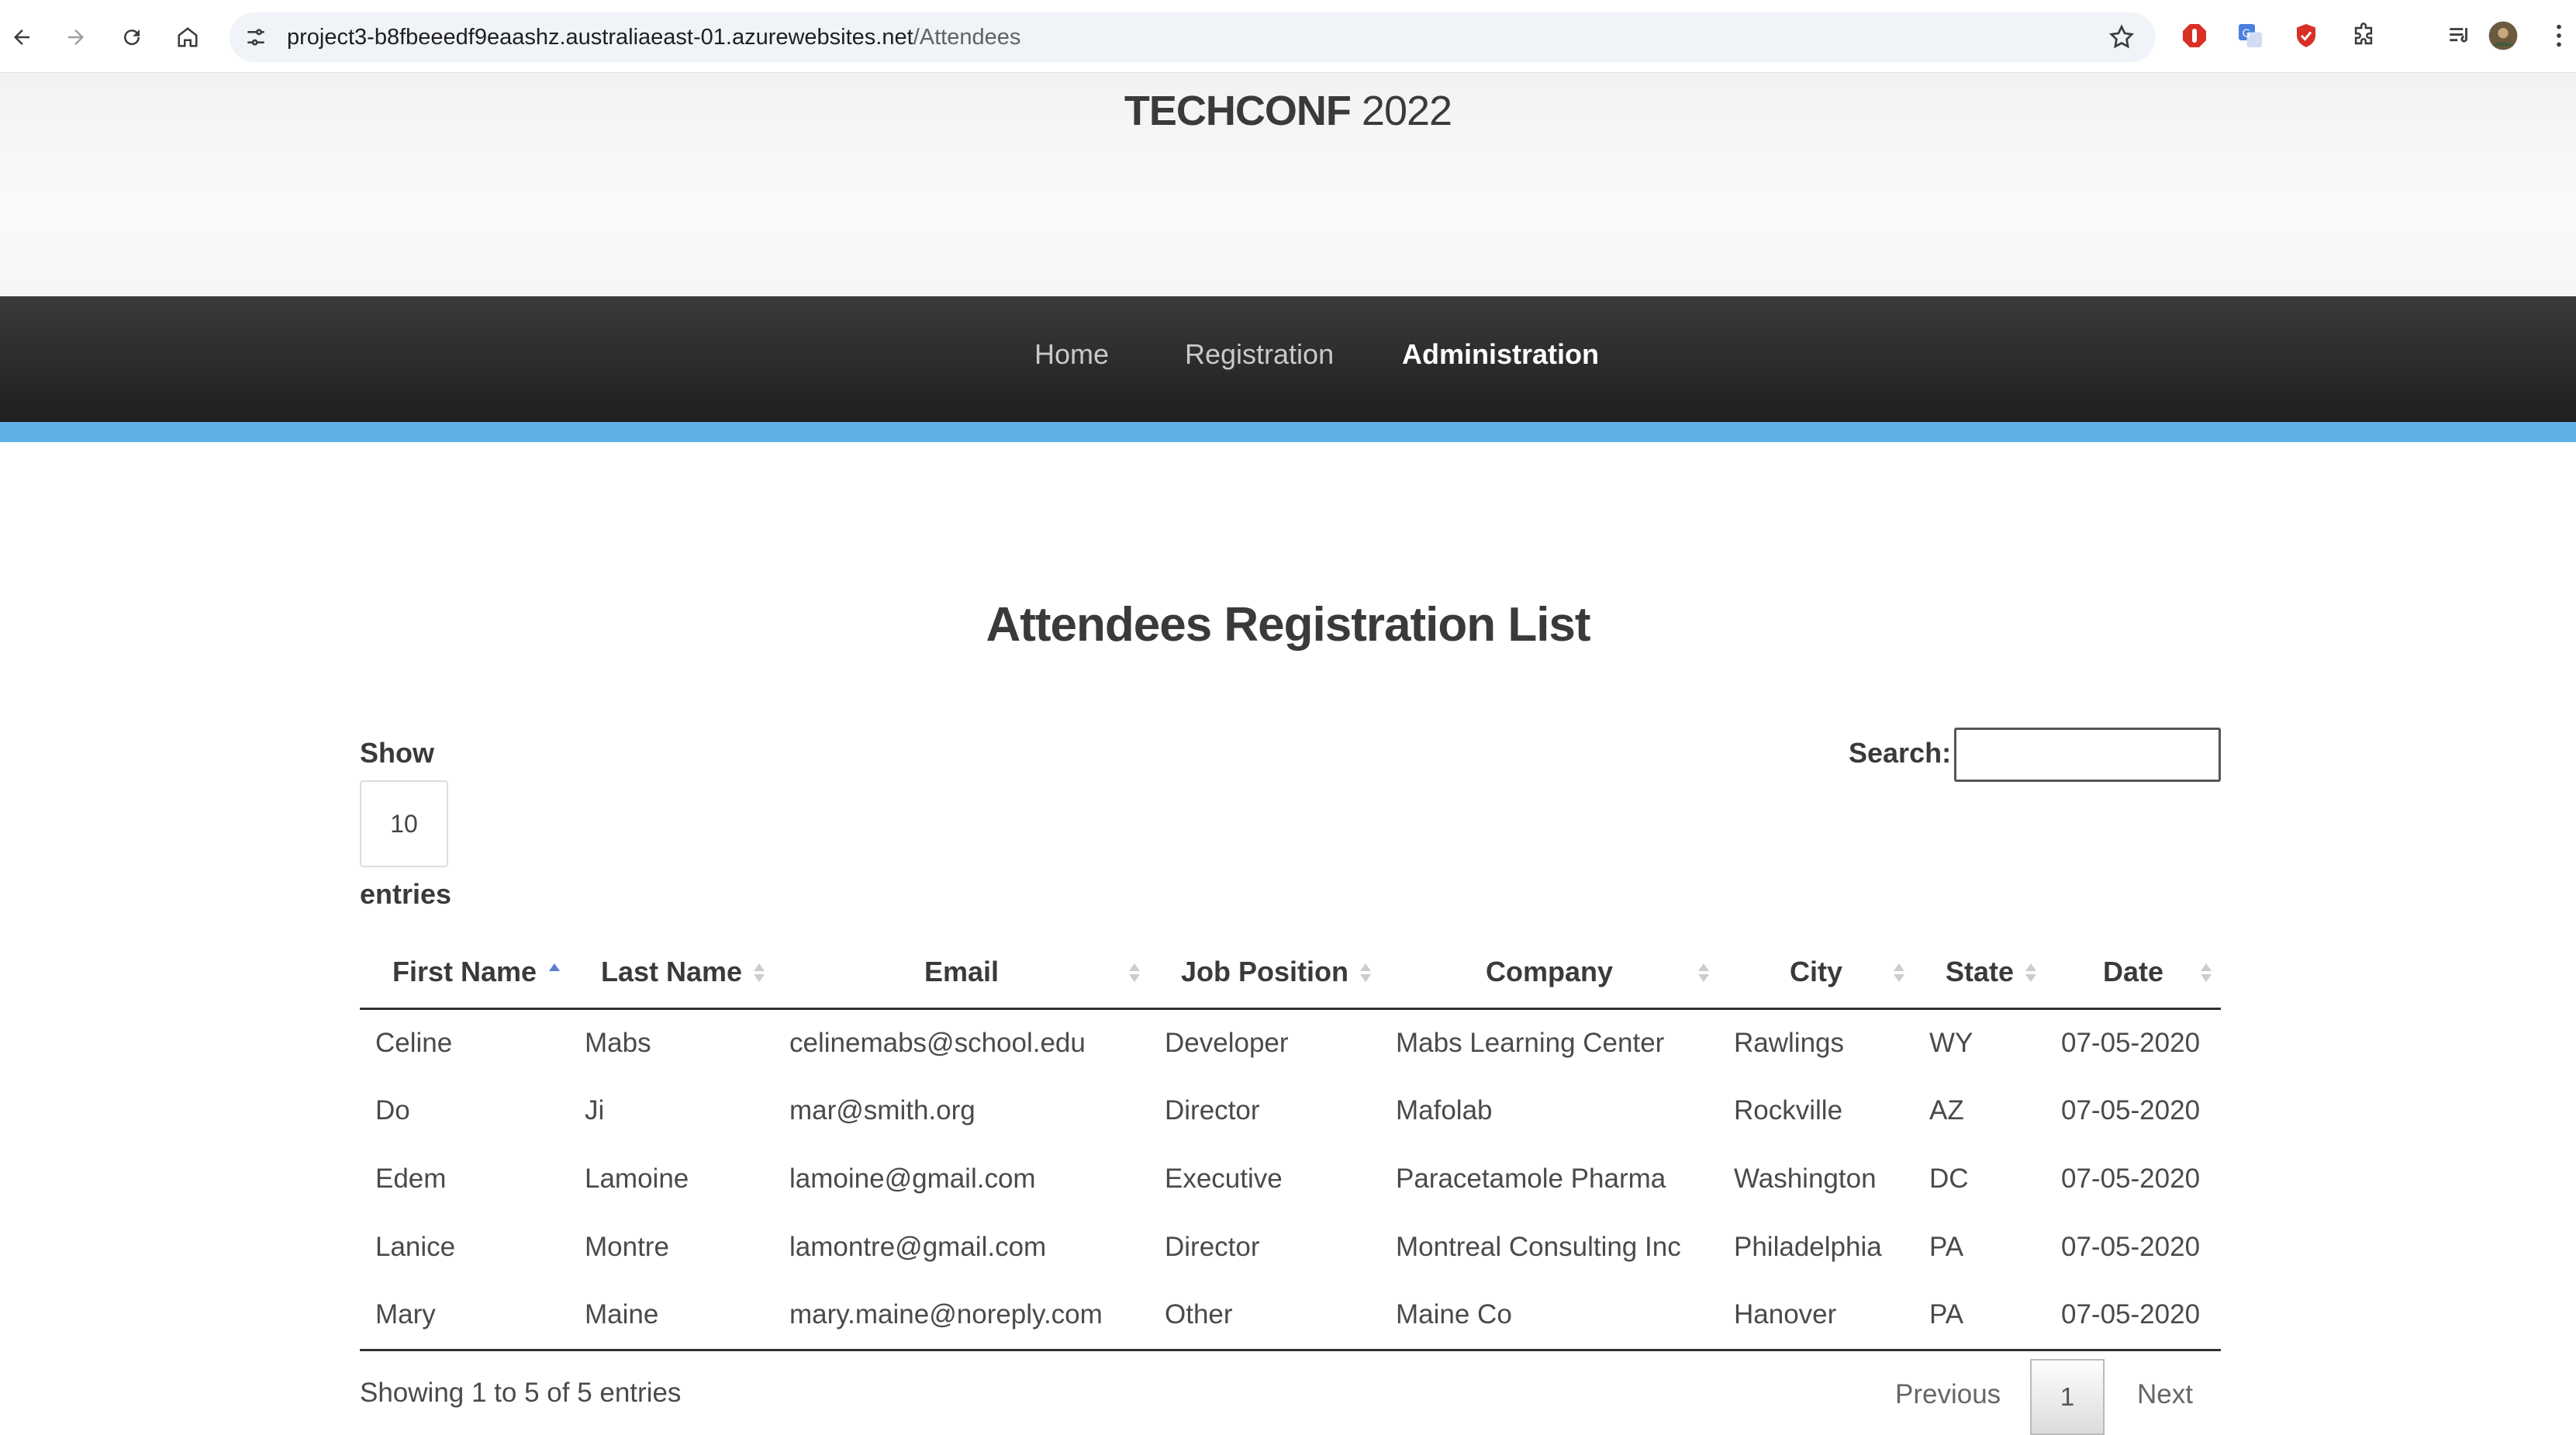  I want to click on translate-extension-icon: G, so click(2250, 36).